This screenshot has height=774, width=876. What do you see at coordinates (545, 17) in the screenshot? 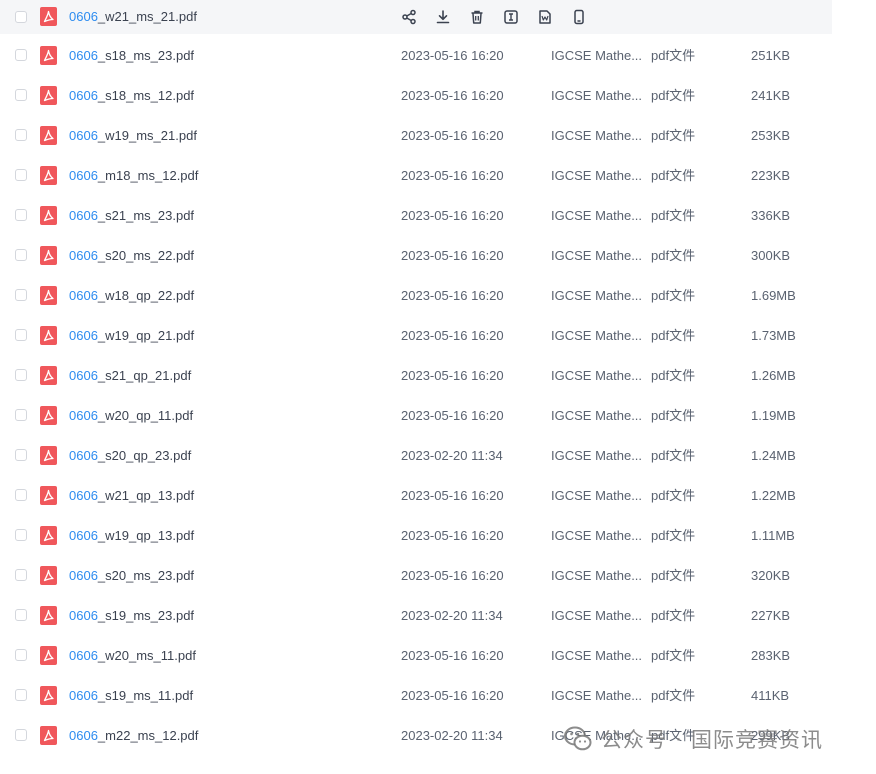
I see `word-icon` at bounding box center [545, 17].